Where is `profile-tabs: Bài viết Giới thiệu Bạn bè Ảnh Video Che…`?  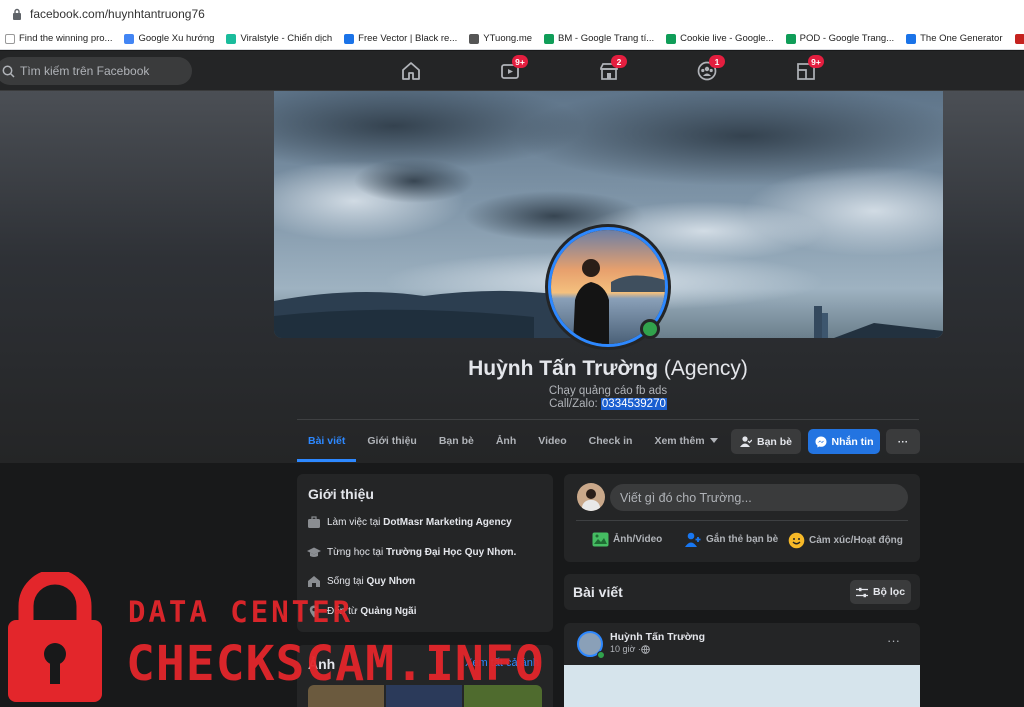 profile-tabs: Bài viết Giới thiệu Bạn bè Ảnh Video Che… is located at coordinates (513, 441).